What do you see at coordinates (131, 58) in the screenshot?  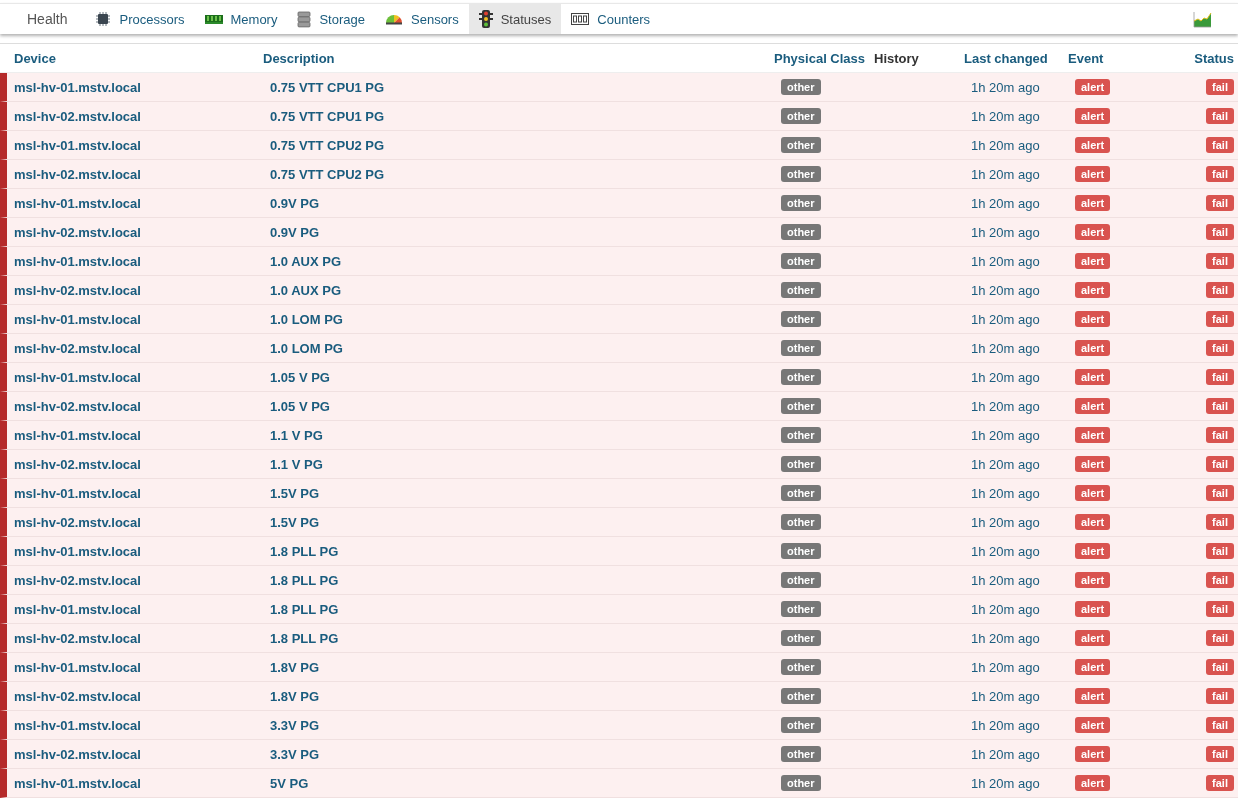 I see `column-header: Device` at bounding box center [131, 58].